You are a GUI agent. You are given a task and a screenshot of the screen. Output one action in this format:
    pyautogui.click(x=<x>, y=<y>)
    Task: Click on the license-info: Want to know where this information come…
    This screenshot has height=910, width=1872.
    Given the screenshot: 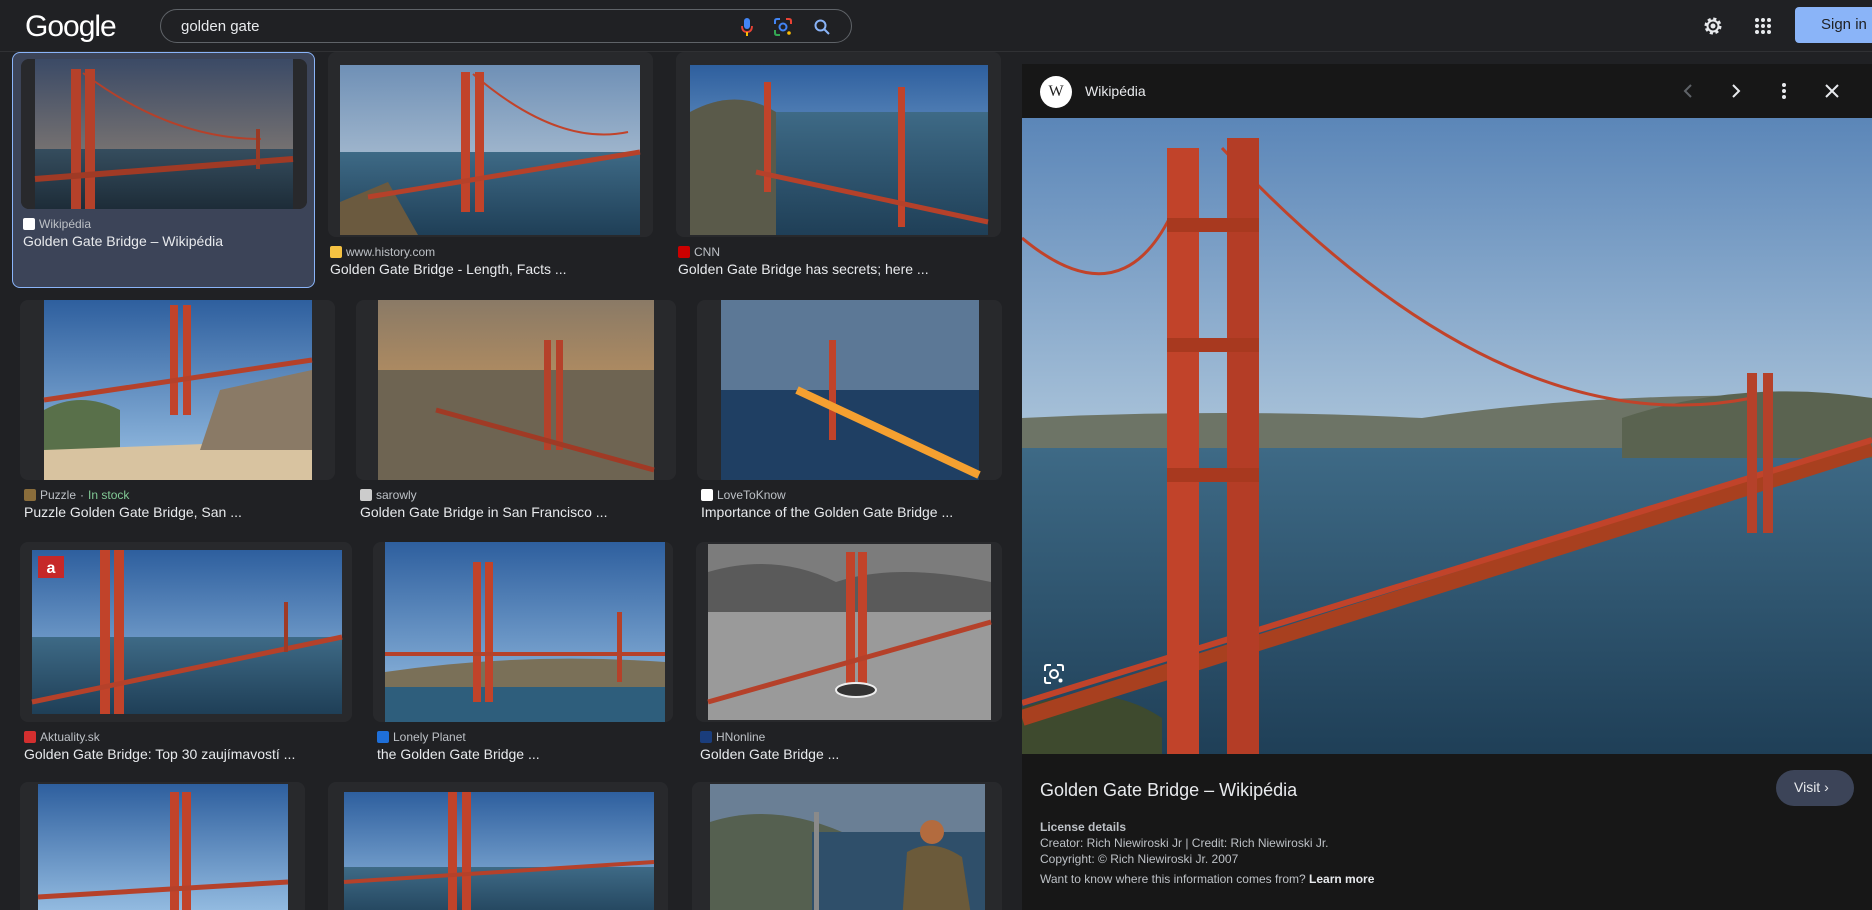 What is the action you would take?
    pyautogui.click(x=1207, y=879)
    